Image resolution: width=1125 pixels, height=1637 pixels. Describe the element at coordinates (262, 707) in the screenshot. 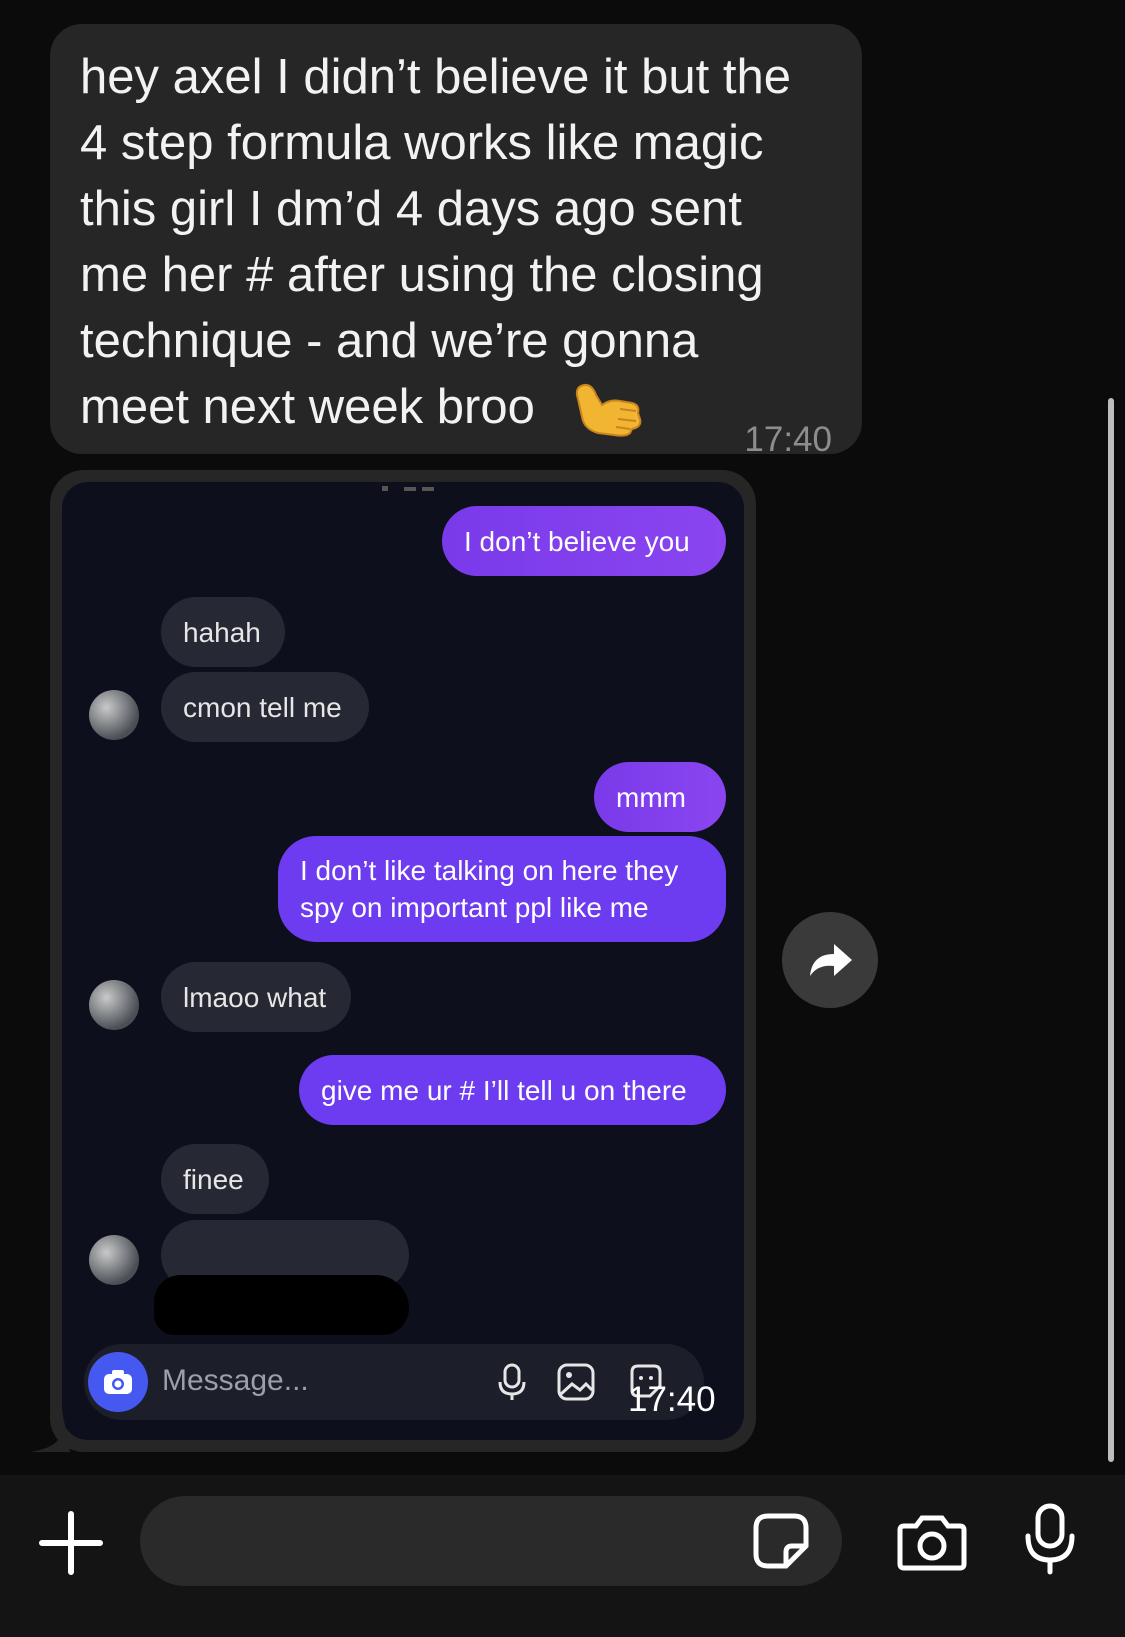

I see `dm-message-text: cmon tell me` at that location.